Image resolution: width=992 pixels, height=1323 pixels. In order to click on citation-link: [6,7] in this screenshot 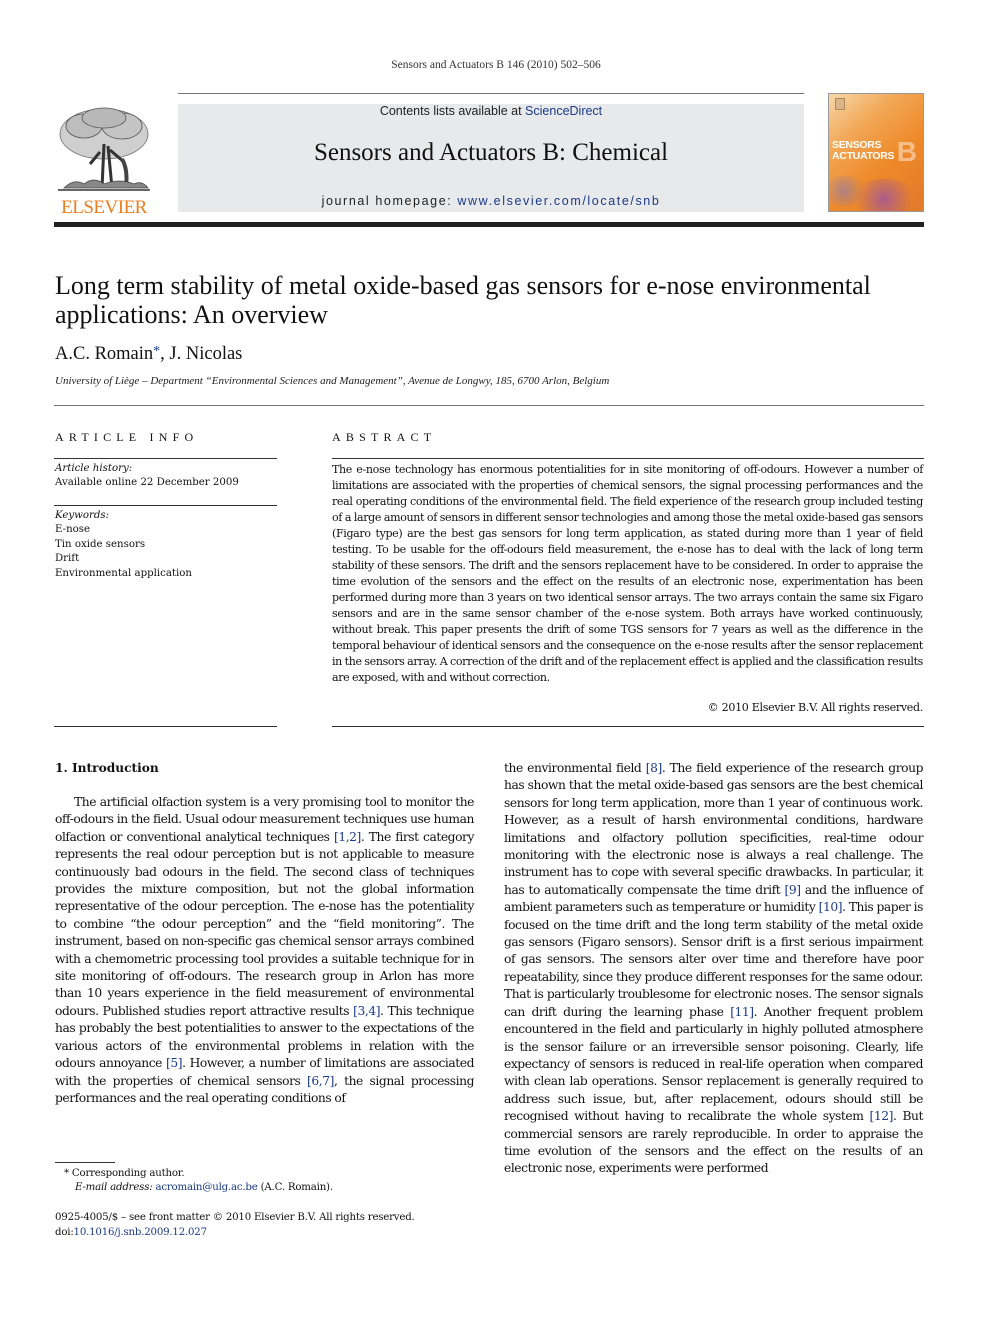, I will do `click(320, 1081)`.